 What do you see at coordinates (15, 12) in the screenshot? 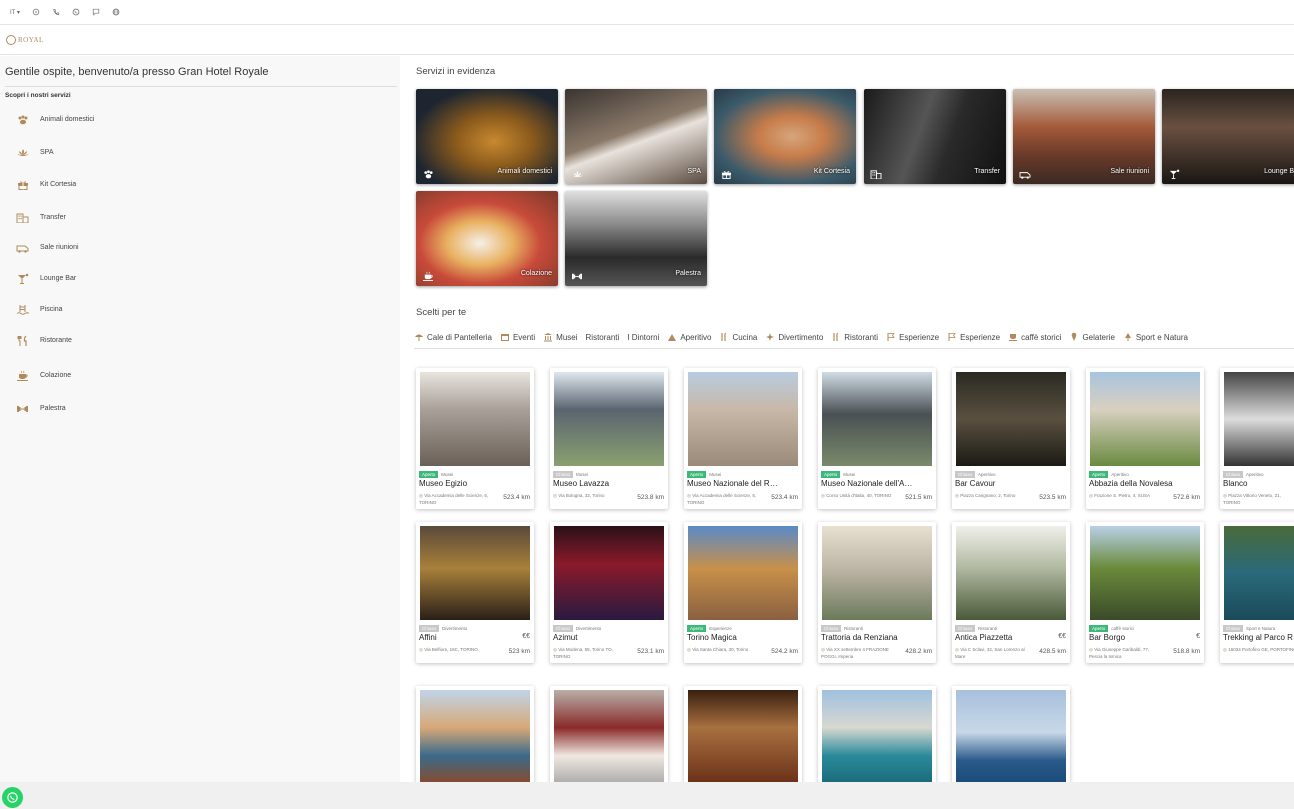
I see `language-selector: IT ▾` at bounding box center [15, 12].